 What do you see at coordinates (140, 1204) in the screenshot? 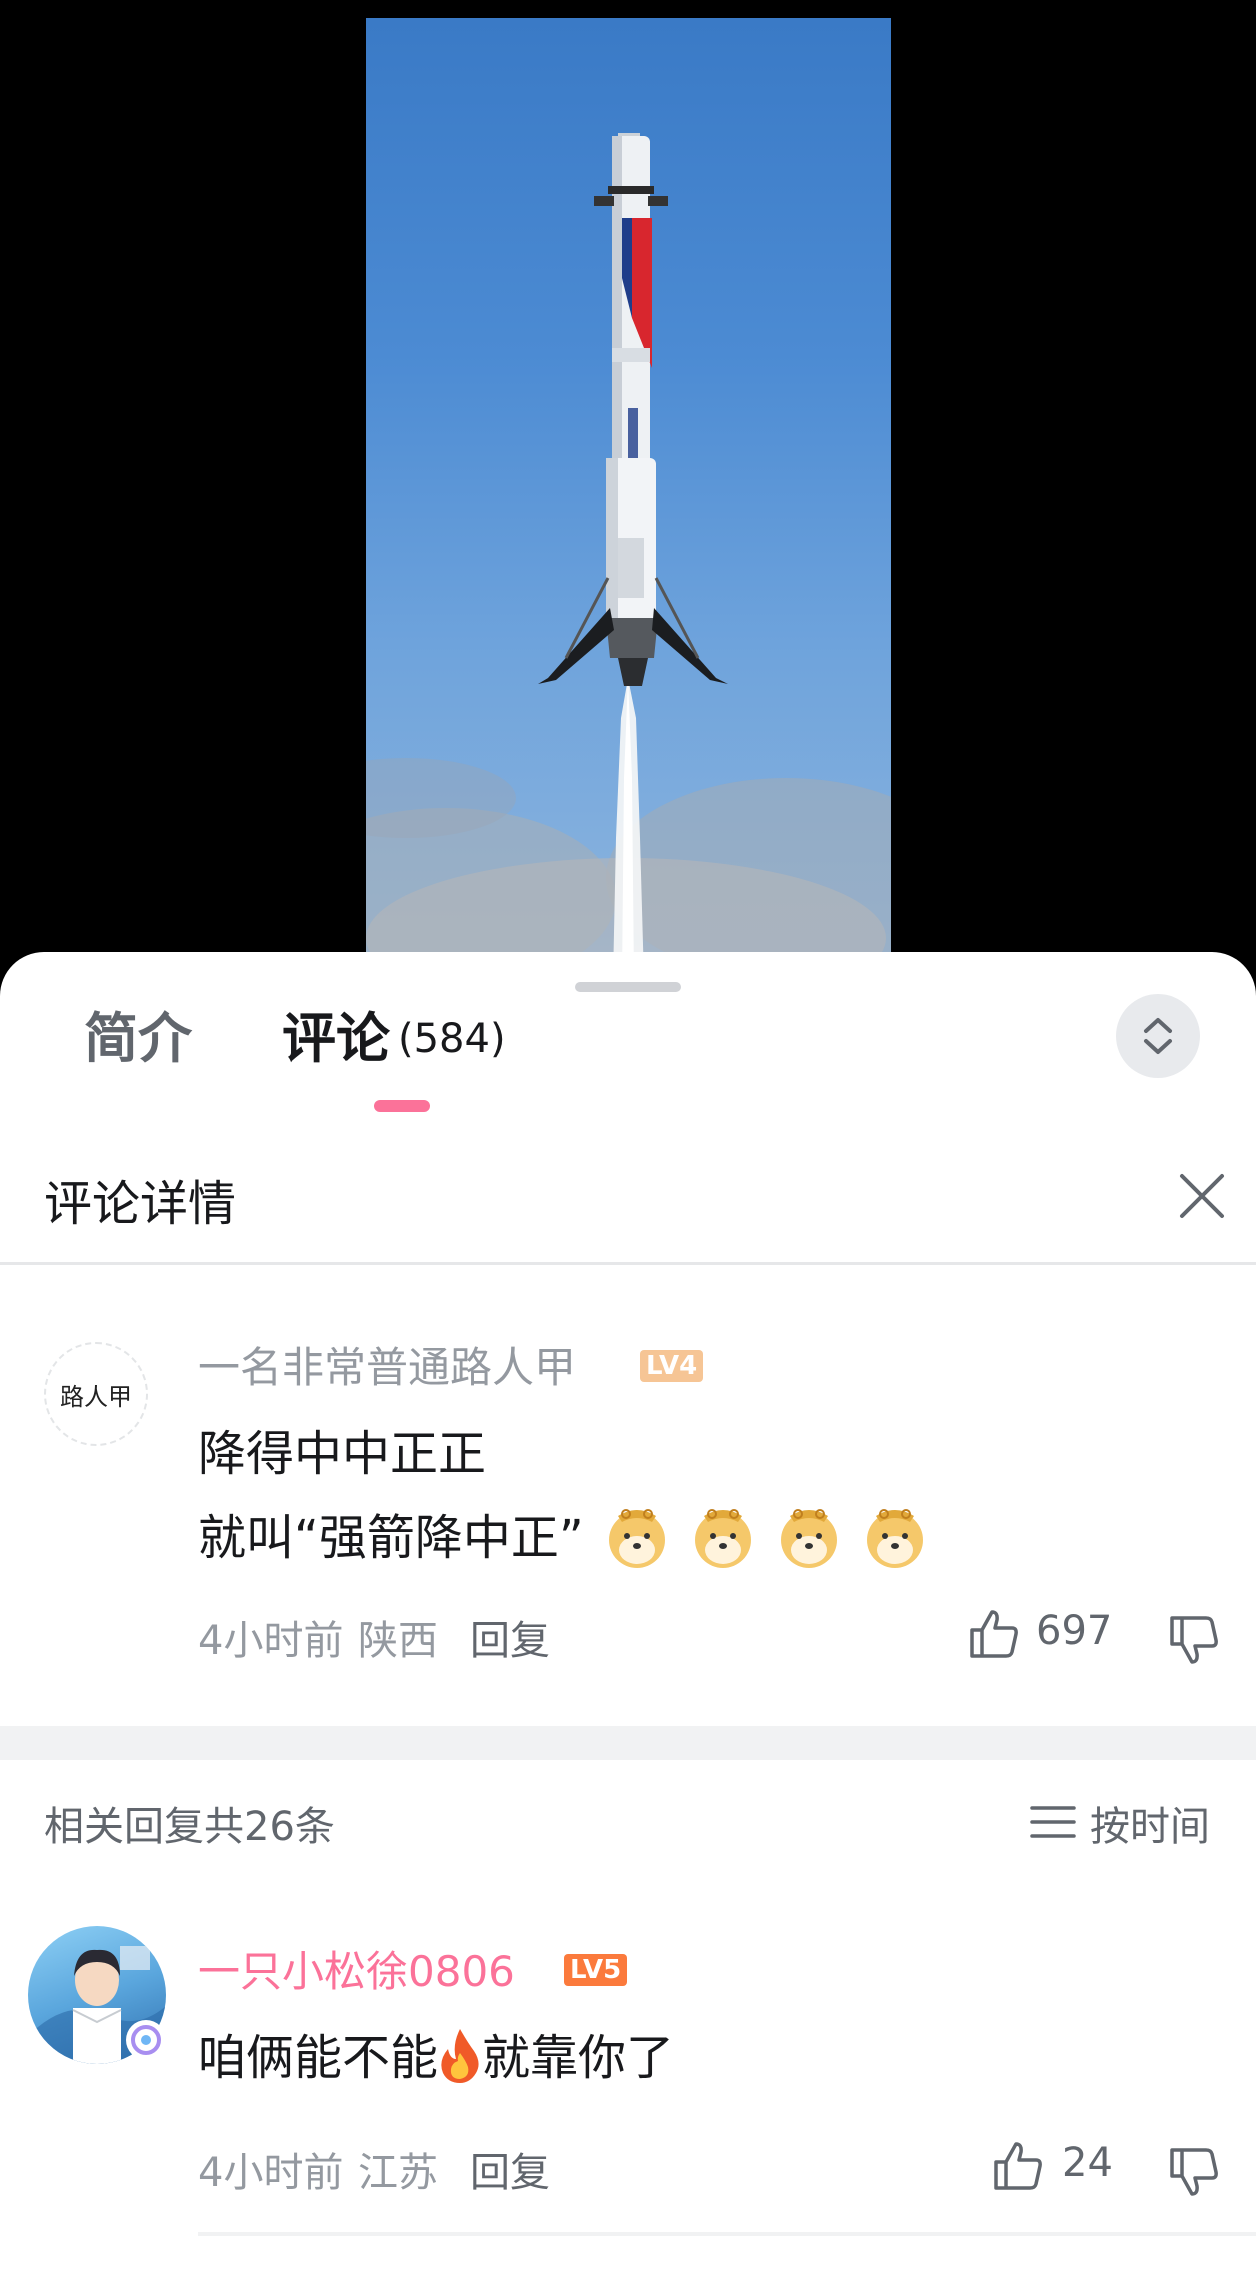
I see `comment-detail-title: 评论详情` at bounding box center [140, 1204].